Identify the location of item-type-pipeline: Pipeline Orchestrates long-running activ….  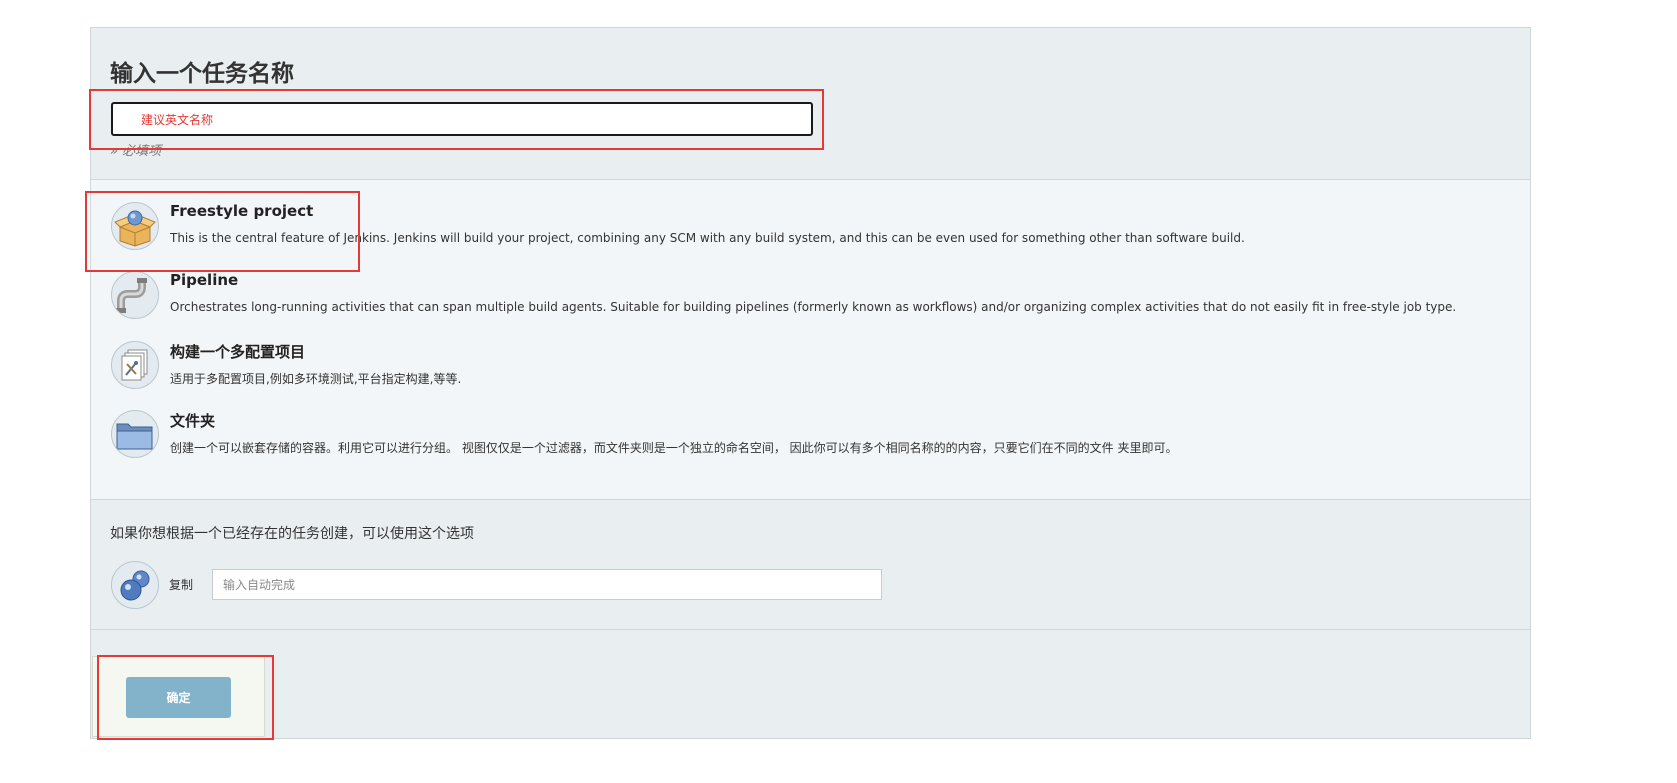
(811, 299).